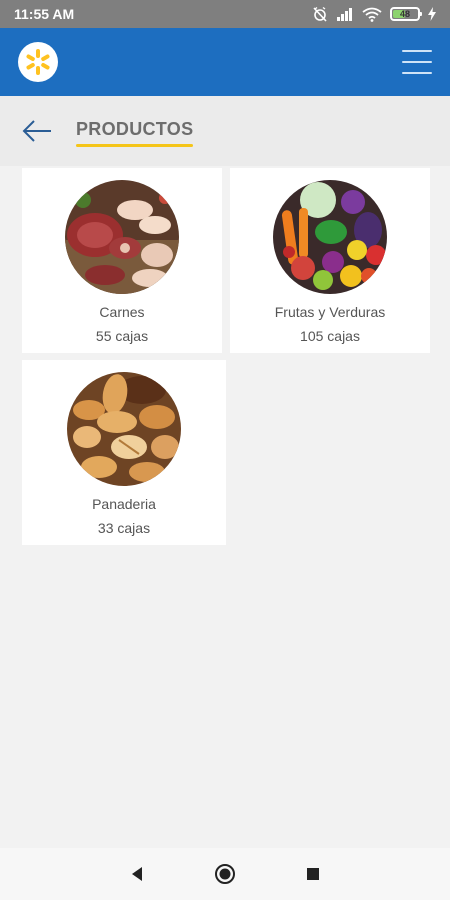 Image resolution: width=450 pixels, height=900 pixels. Describe the element at coordinates (124, 528) in the screenshot. I see `product-count: 33 cajas` at that location.